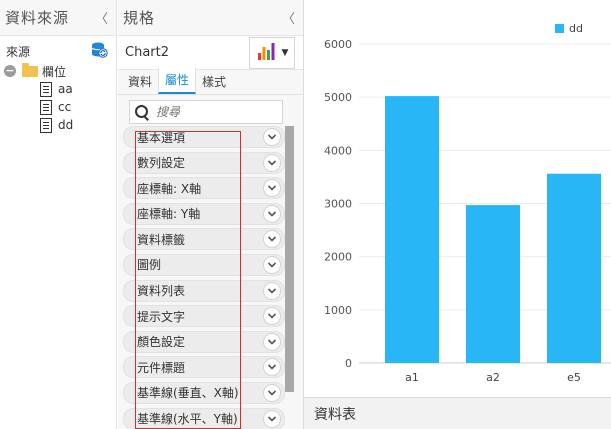  What do you see at coordinates (66, 125) in the screenshot?
I see `tree-field-label: dd` at bounding box center [66, 125].